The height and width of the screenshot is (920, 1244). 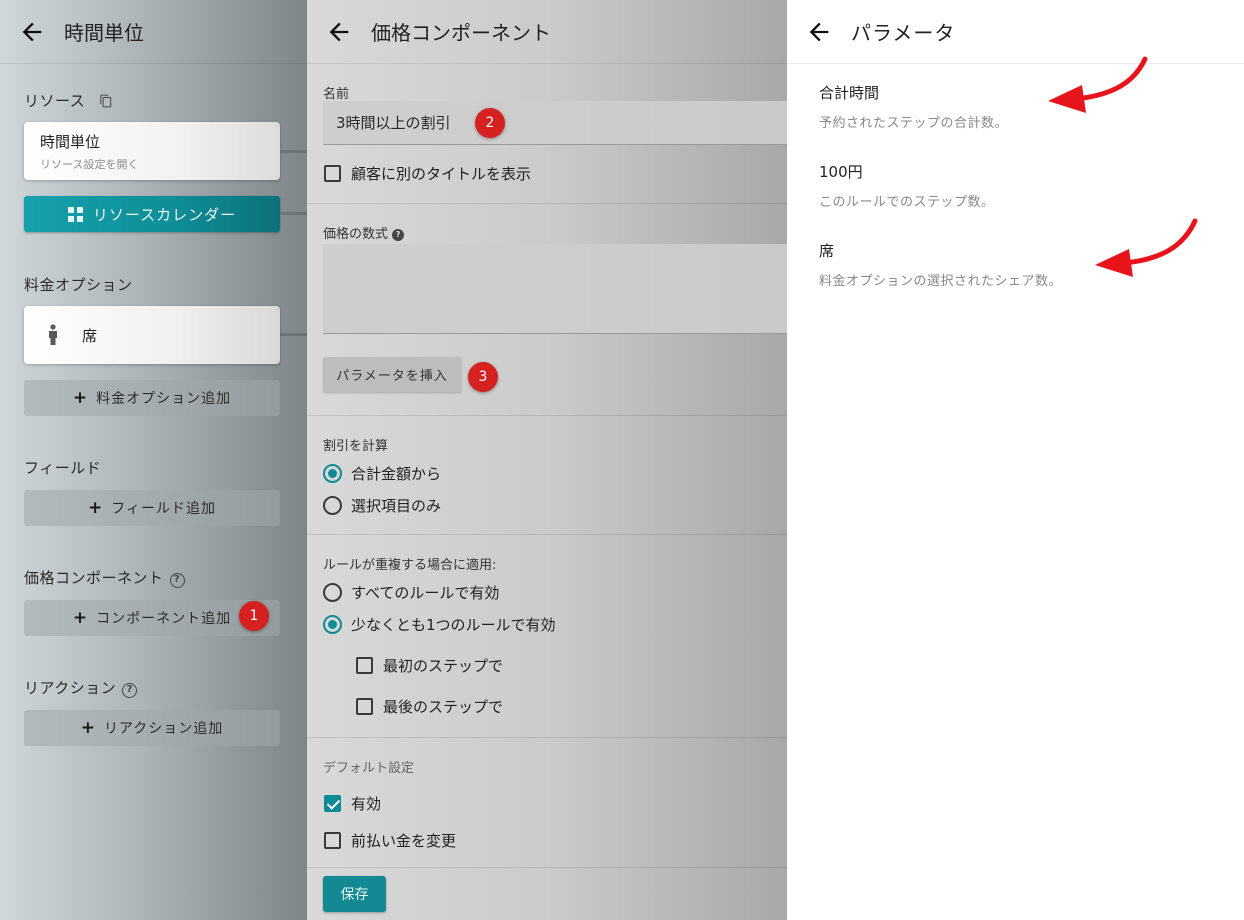 What do you see at coordinates (907, 185) in the screenshot?
I see `parameter-item: 100円 このルールでのステップ数。` at bounding box center [907, 185].